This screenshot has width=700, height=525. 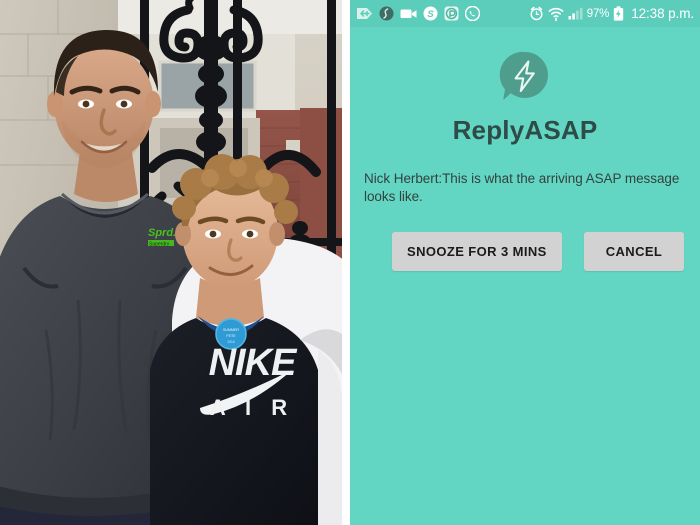 I want to click on app-tag-plus-icon, so click(x=364, y=13).